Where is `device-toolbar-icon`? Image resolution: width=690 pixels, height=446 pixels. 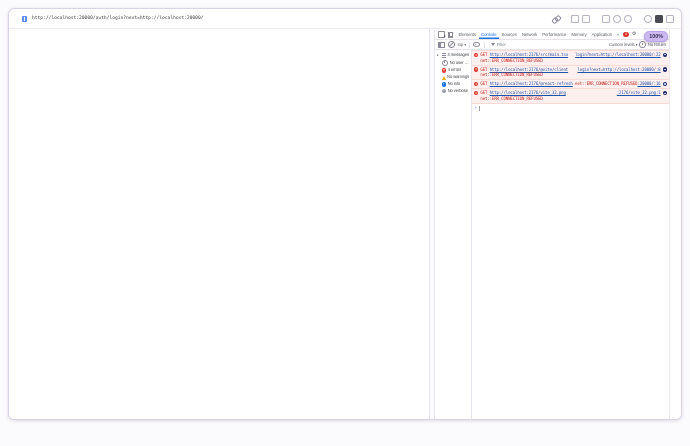 device-toolbar-icon is located at coordinates (450, 34).